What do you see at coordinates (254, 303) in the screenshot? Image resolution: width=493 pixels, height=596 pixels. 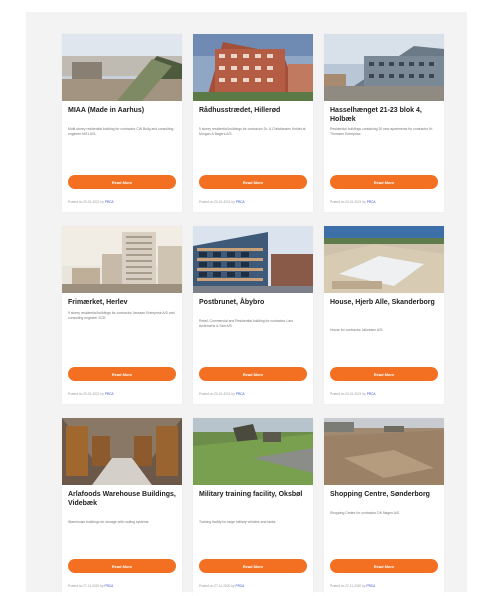 I see `project-title: Postbrunet, Åbybro` at bounding box center [254, 303].